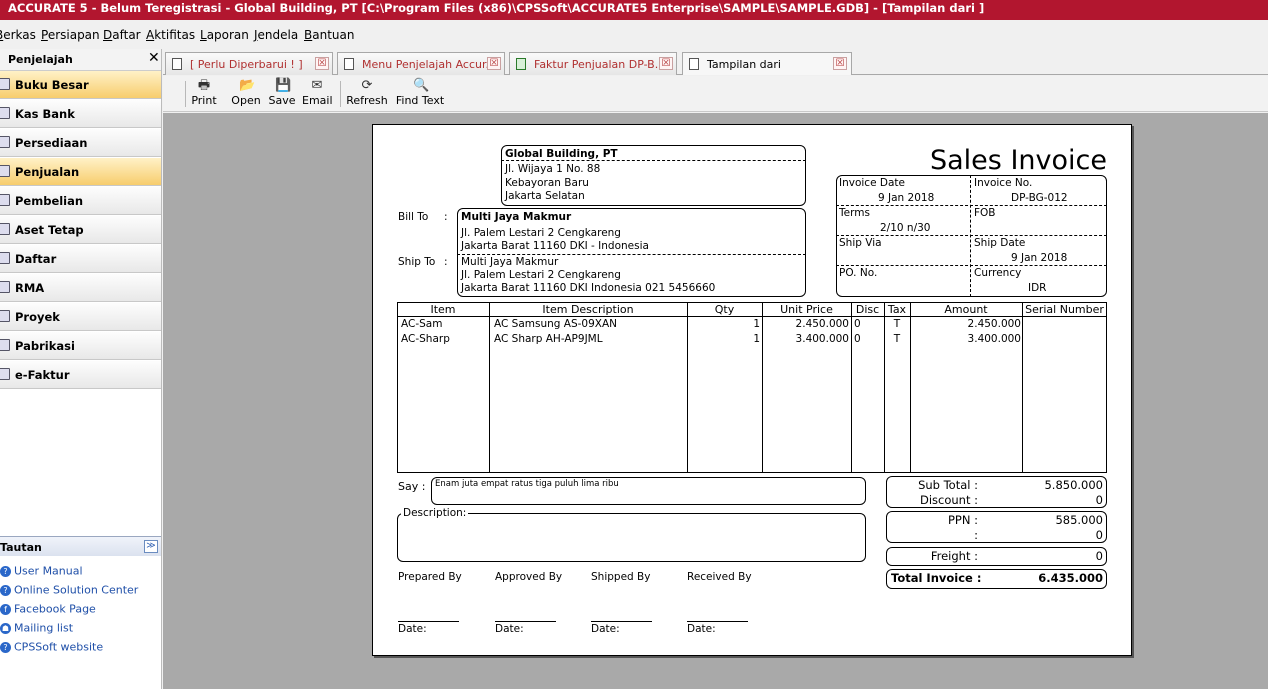  I want to click on table-cell-tax: T, so click(897, 324).